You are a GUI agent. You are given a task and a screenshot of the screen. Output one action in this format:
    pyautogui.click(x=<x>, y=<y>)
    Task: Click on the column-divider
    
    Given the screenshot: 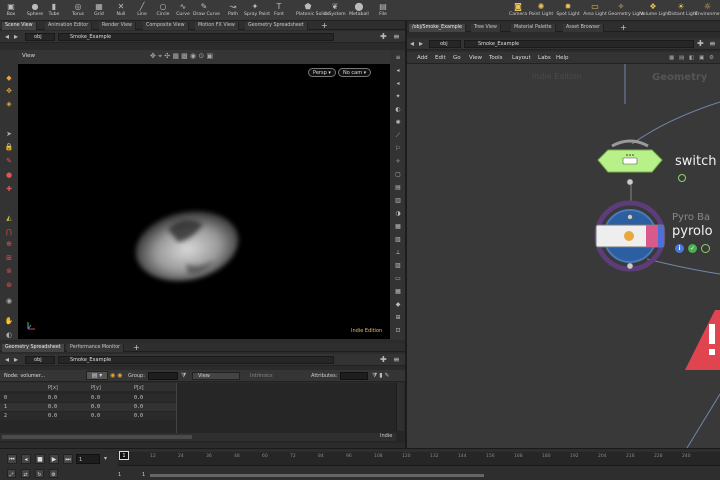 What is the action you would take?
    pyautogui.click(x=176, y=408)
    